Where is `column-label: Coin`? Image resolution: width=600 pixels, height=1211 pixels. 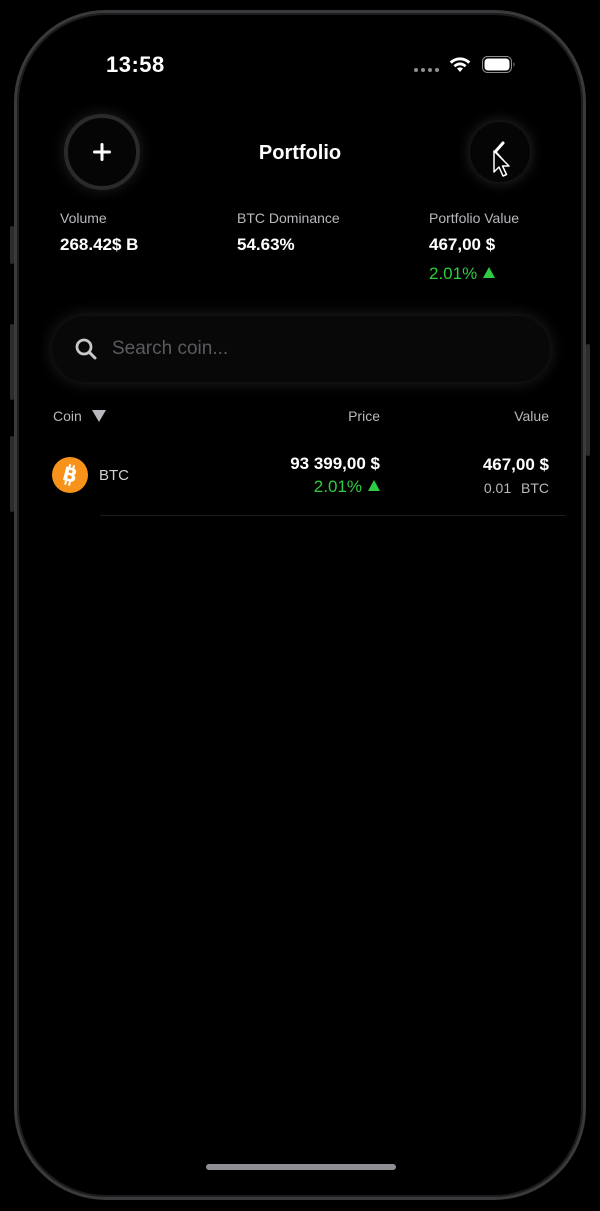
column-label: Coin is located at coordinates (67, 416).